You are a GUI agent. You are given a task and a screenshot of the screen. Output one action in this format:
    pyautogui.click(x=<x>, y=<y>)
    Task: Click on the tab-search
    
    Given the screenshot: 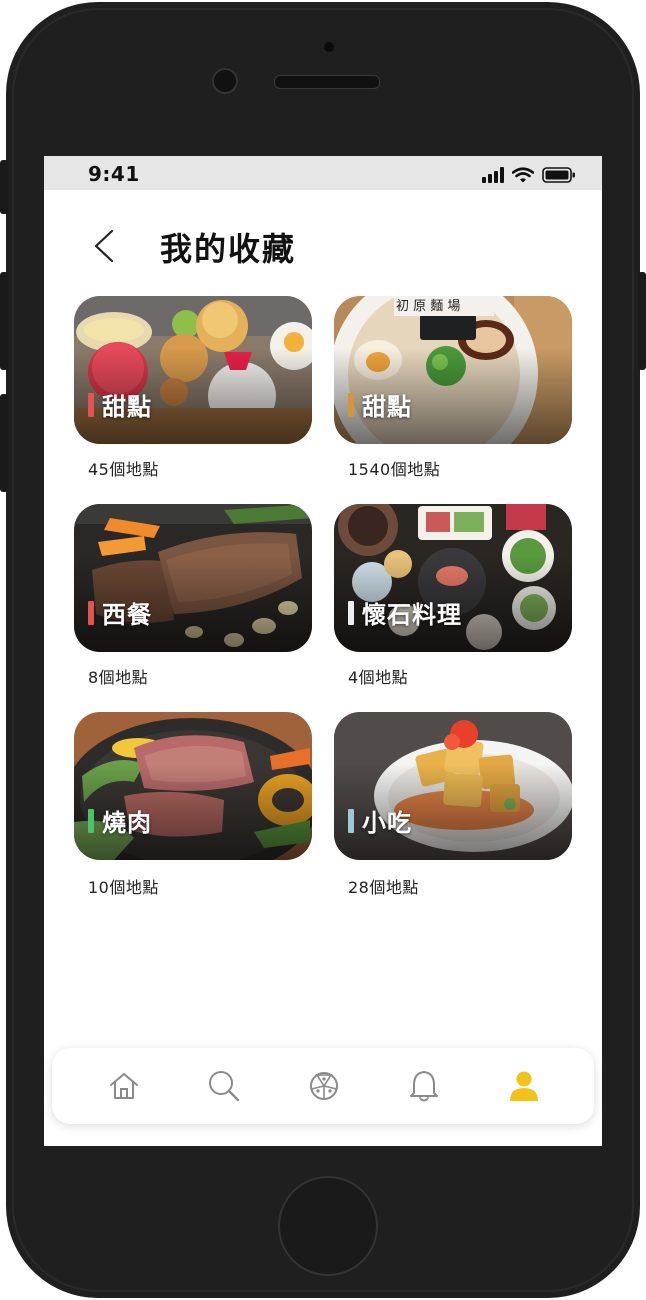 What is the action you would take?
    pyautogui.click(x=224, y=1086)
    